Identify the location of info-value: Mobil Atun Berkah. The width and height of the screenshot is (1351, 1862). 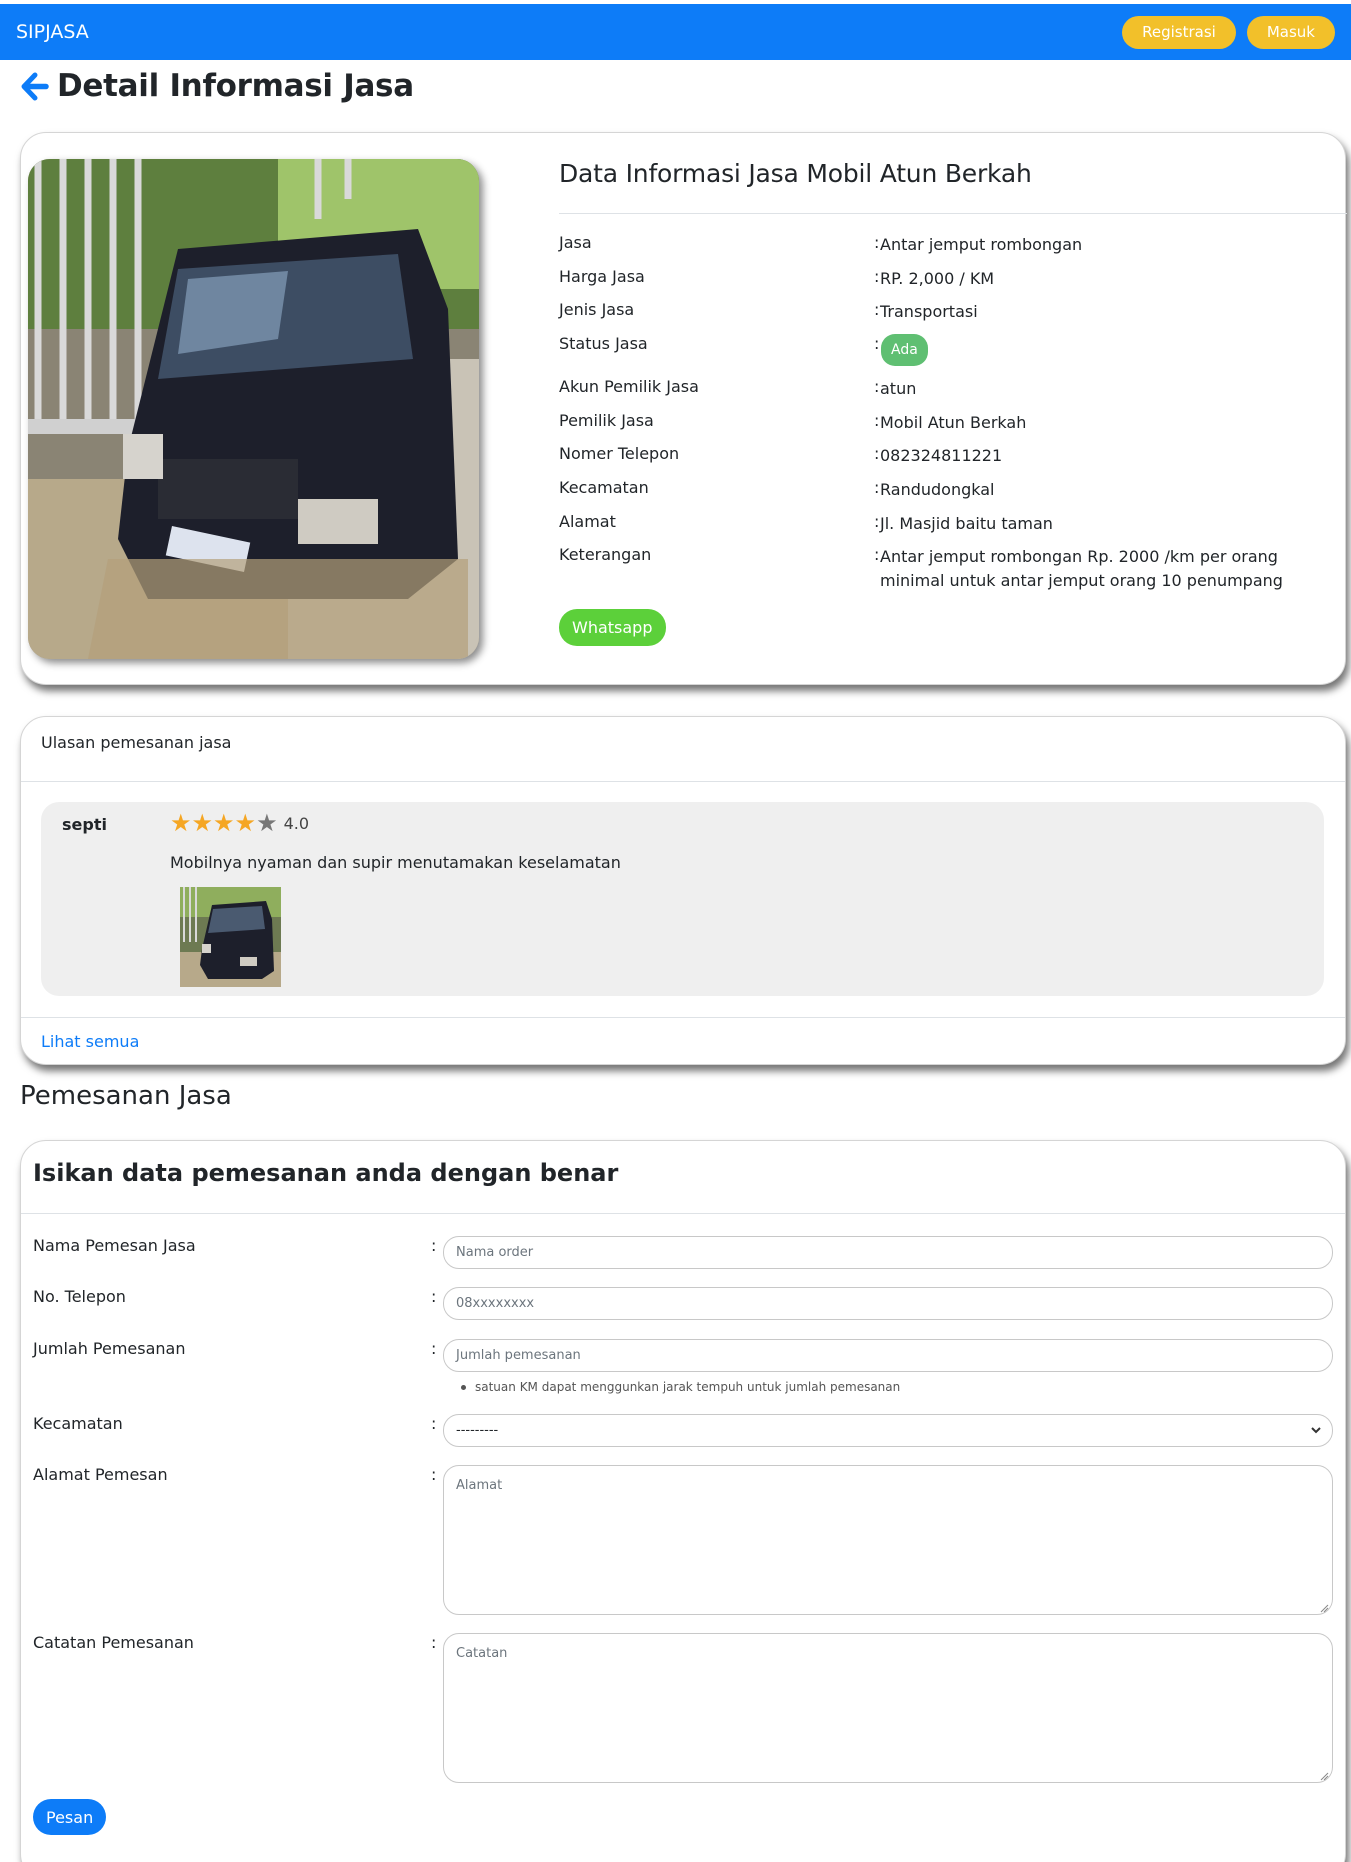
(953, 422).